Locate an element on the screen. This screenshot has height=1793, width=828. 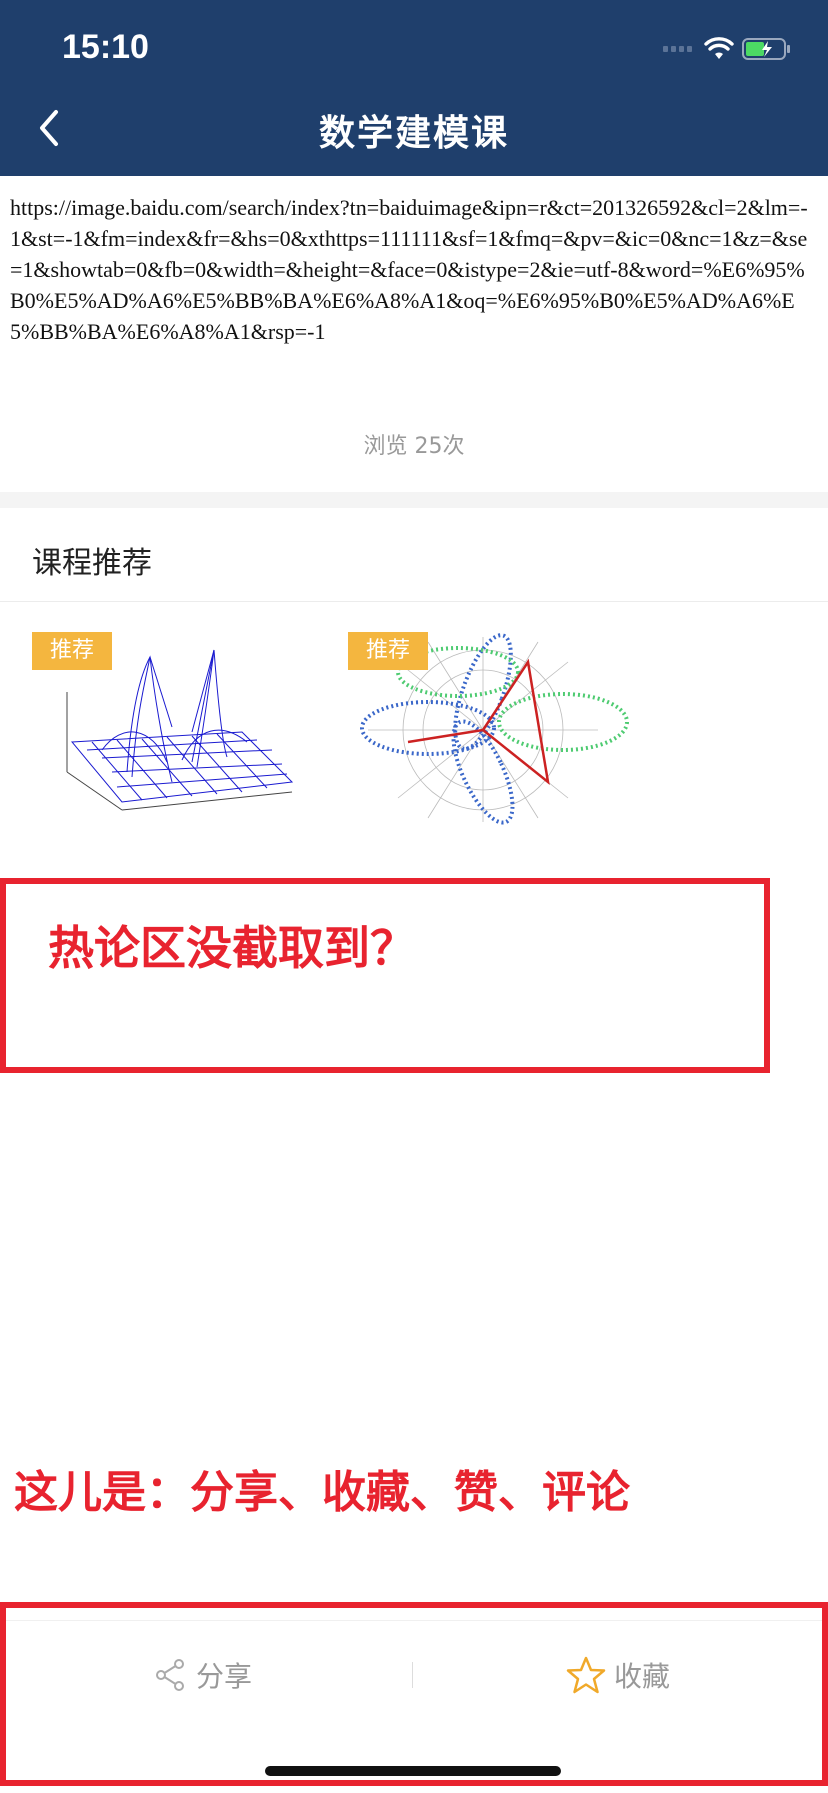
annotation-note-comments: 热论区没截取到？ is located at coordinates (232, 948).